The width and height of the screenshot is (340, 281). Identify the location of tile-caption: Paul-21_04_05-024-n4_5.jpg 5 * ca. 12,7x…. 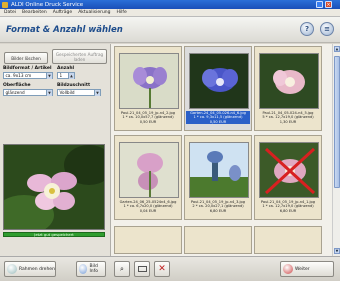
(288, 117).